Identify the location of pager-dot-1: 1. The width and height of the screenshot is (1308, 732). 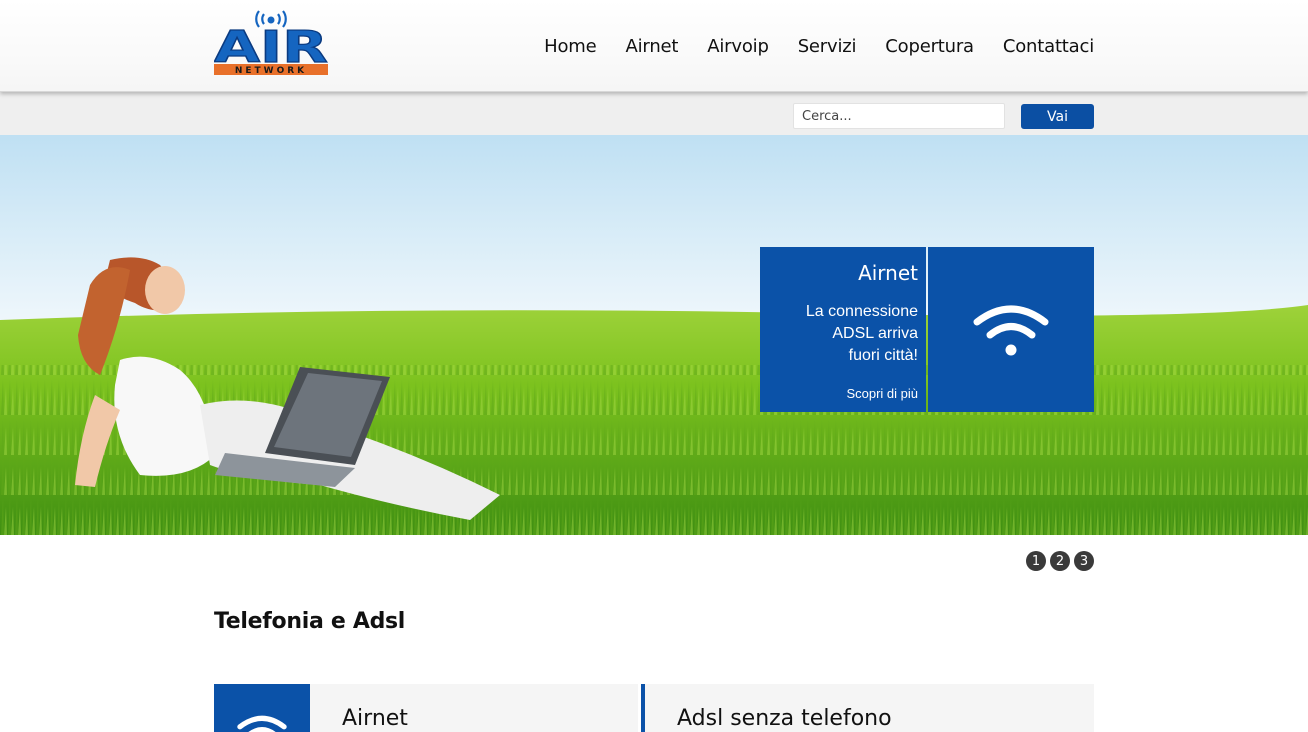
(1036, 561).